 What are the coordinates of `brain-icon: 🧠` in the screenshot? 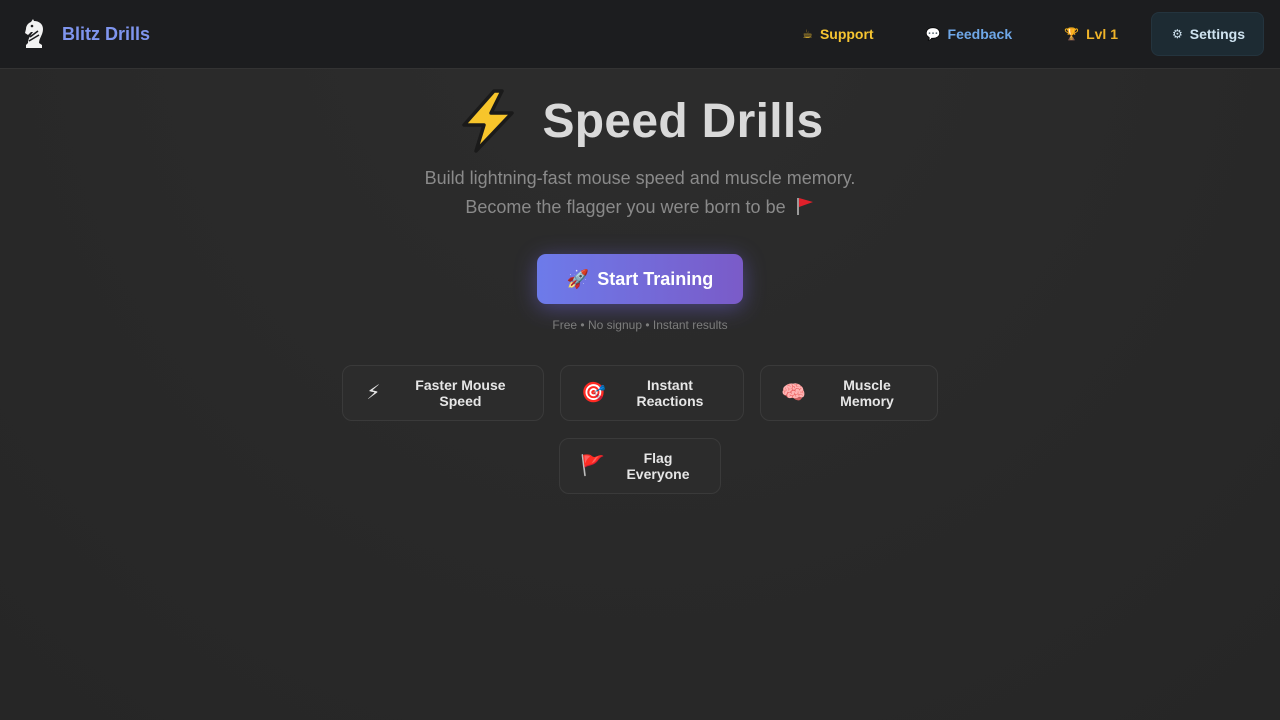 It's located at (793, 393).